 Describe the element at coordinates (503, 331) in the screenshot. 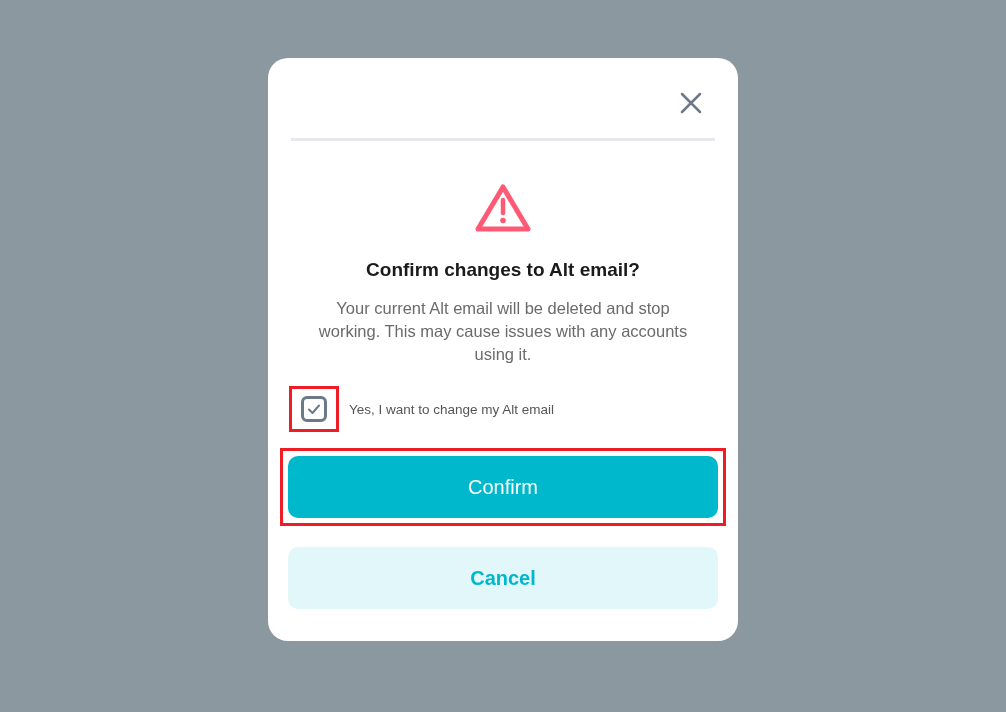

I see `dialog-message: Your current Alt email will be deleted and stop working. This may cause issues with any accounts using it.` at that location.